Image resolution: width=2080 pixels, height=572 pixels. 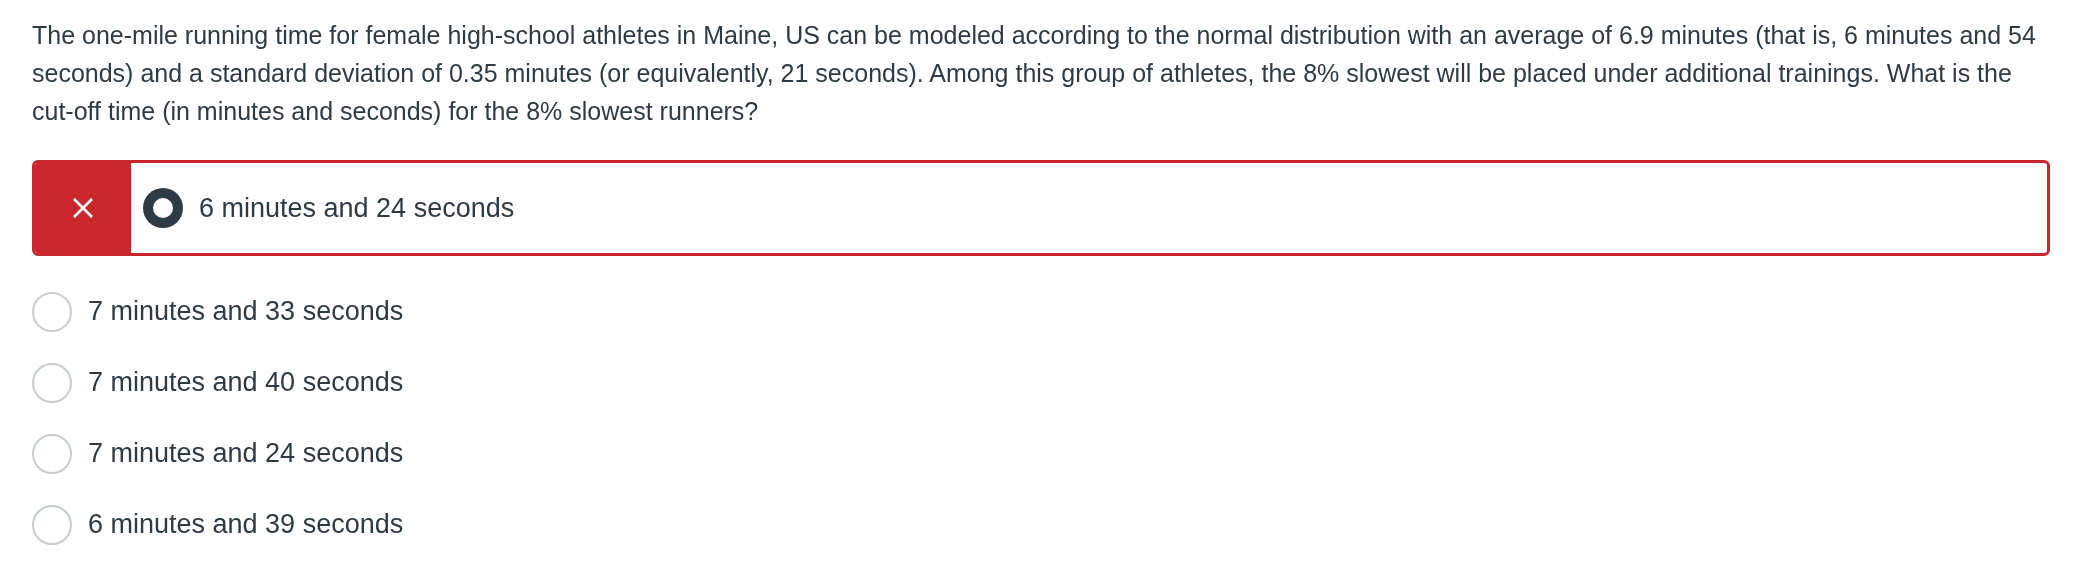 What do you see at coordinates (246, 312) in the screenshot?
I see `answer-label: 7 minutes and 33 seconds` at bounding box center [246, 312].